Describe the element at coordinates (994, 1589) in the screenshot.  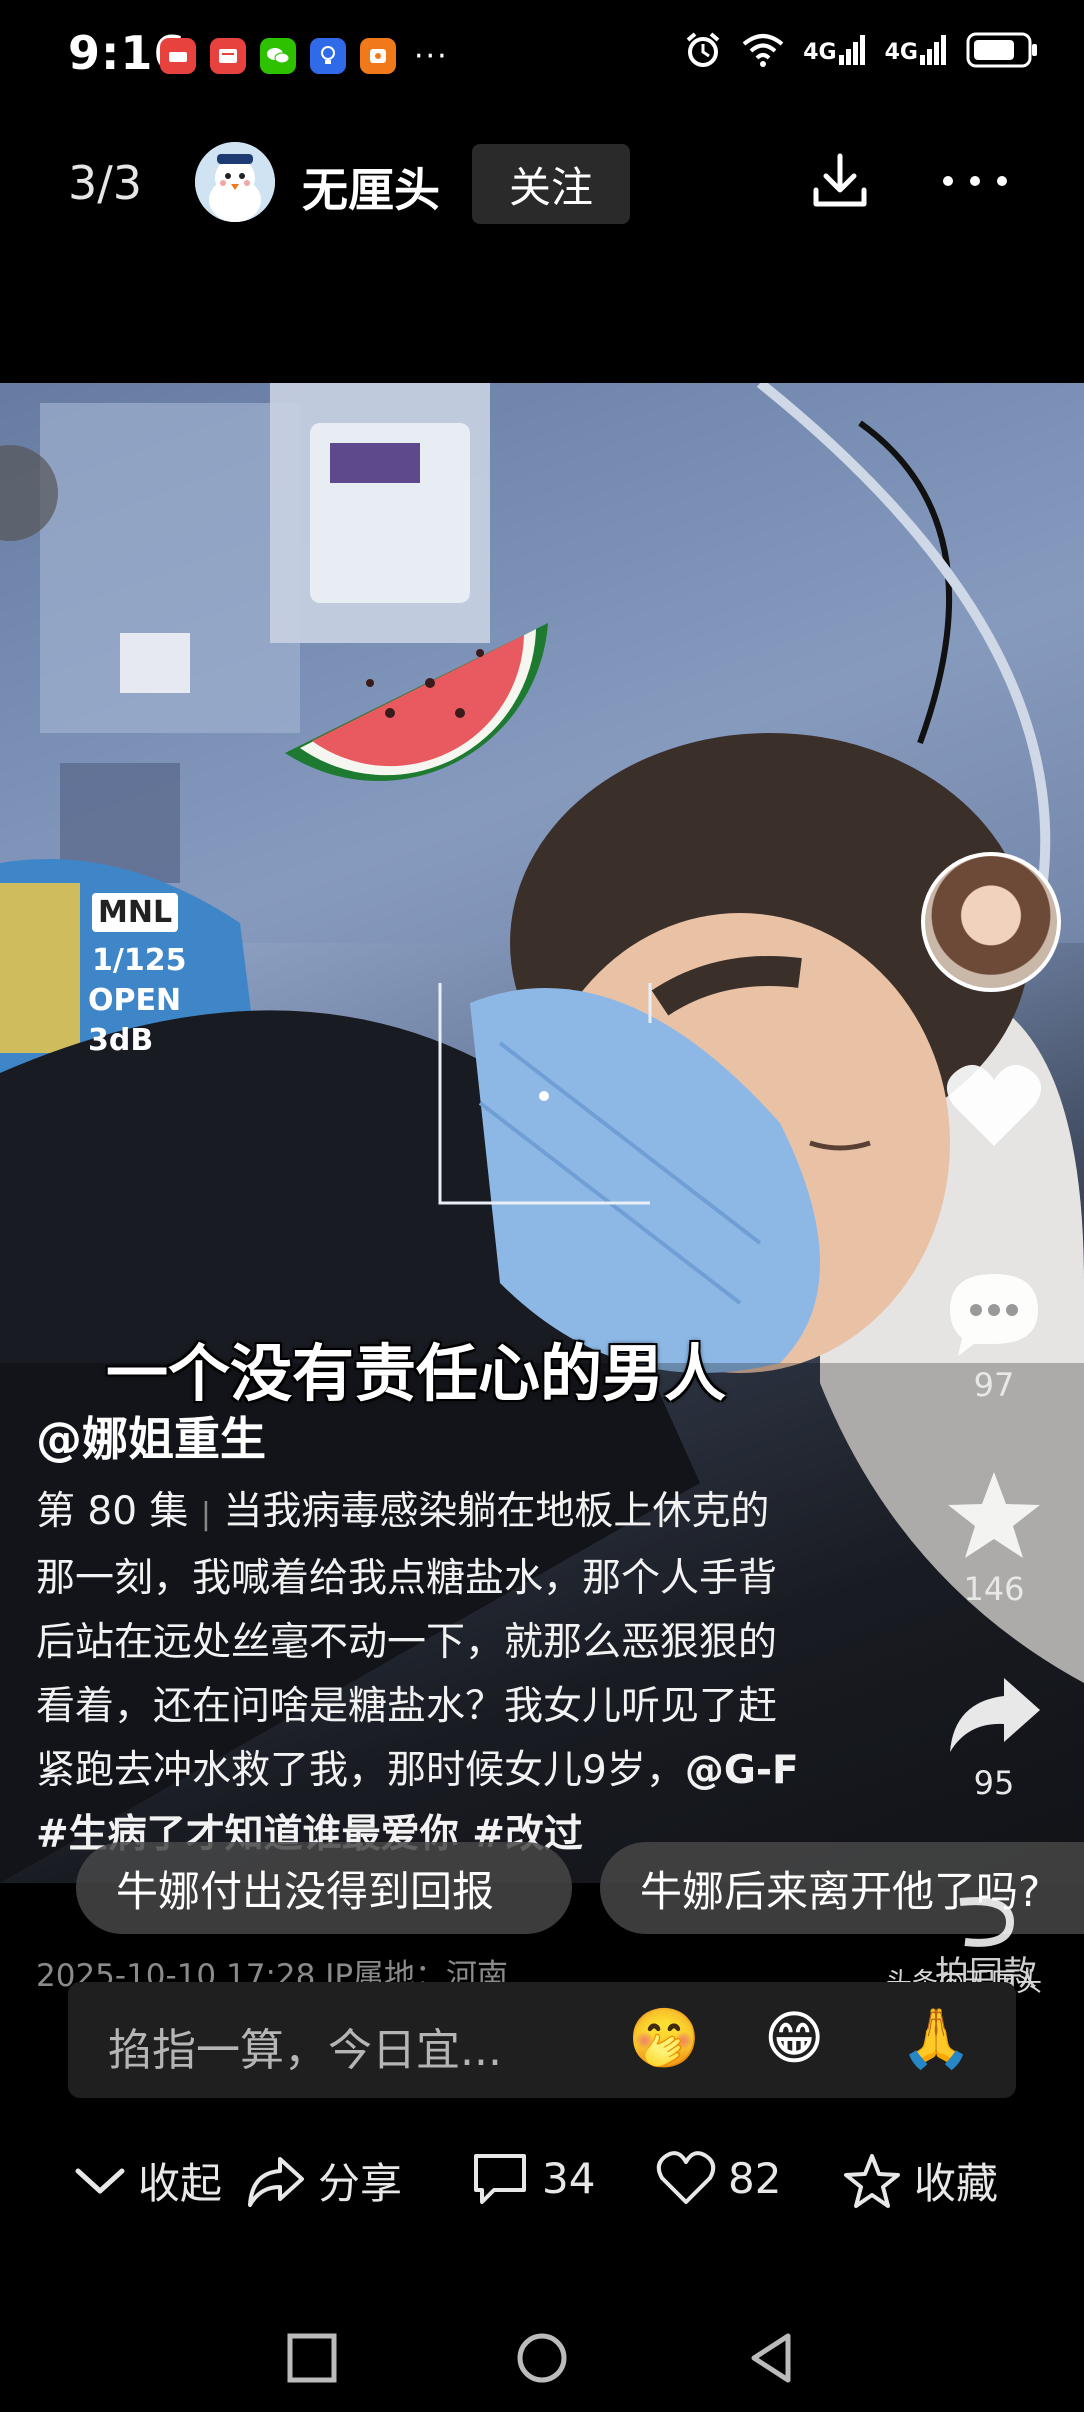
I see `favorite-count: 146` at that location.